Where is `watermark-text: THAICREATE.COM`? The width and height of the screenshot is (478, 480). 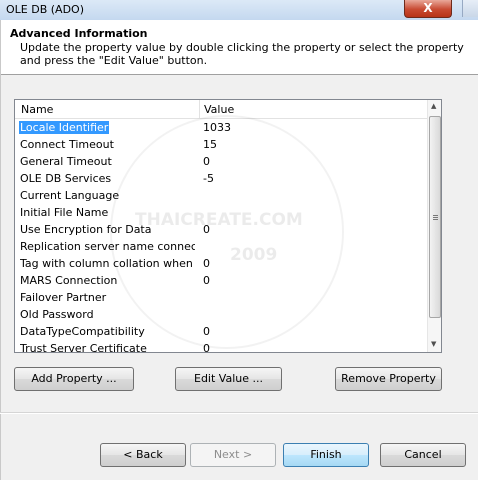
watermark-text: THAICREATE.COM is located at coordinates (219, 220).